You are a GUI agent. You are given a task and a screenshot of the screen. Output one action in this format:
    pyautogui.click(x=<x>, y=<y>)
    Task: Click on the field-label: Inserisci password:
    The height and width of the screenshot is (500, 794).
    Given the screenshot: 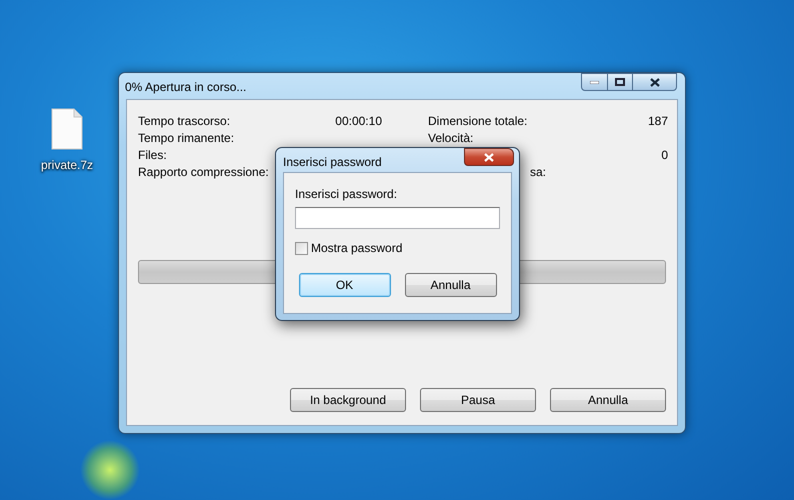 What is the action you would take?
    pyautogui.click(x=346, y=194)
    